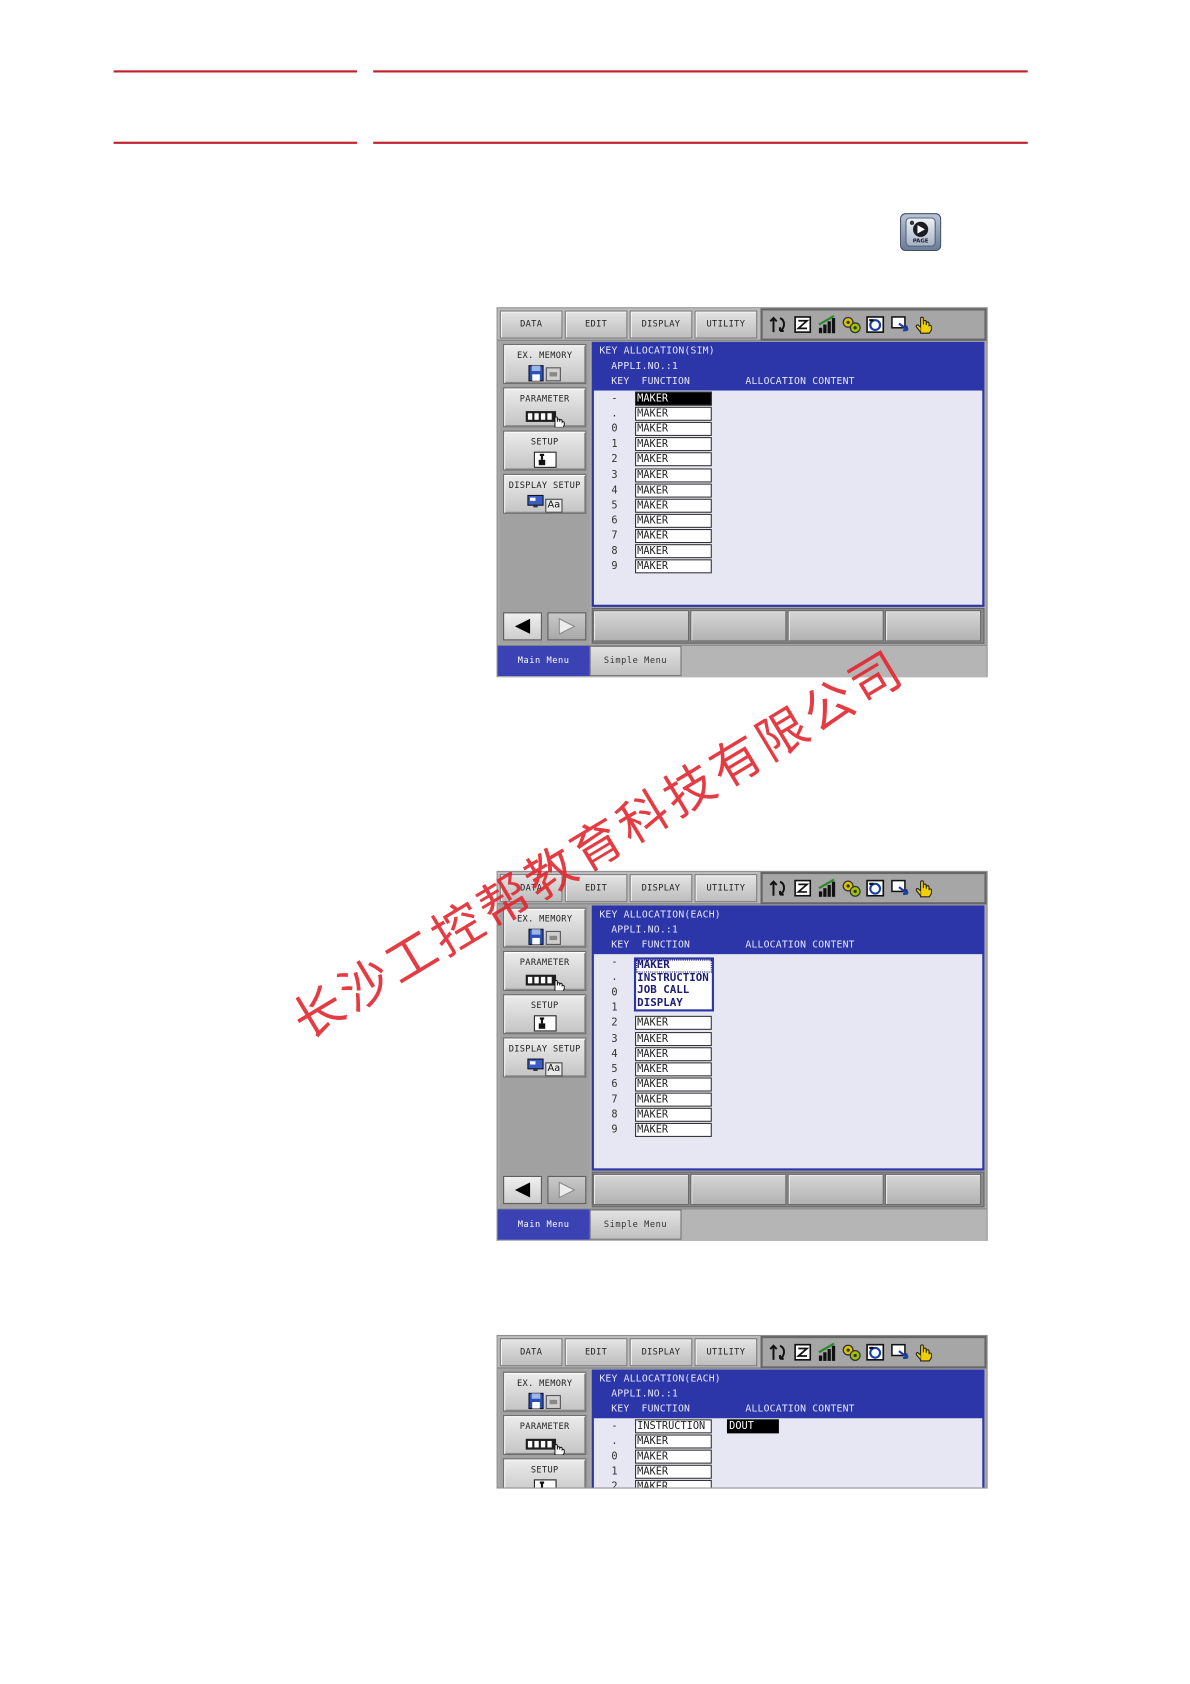 This screenshot has height=1684, width=1190. Describe the element at coordinates (788, 1453) in the screenshot. I see `key-allocation-list: - INSTRUCTION DOUT. MAKER 0 MAKER 1 MAKER 2 MAKER` at that location.